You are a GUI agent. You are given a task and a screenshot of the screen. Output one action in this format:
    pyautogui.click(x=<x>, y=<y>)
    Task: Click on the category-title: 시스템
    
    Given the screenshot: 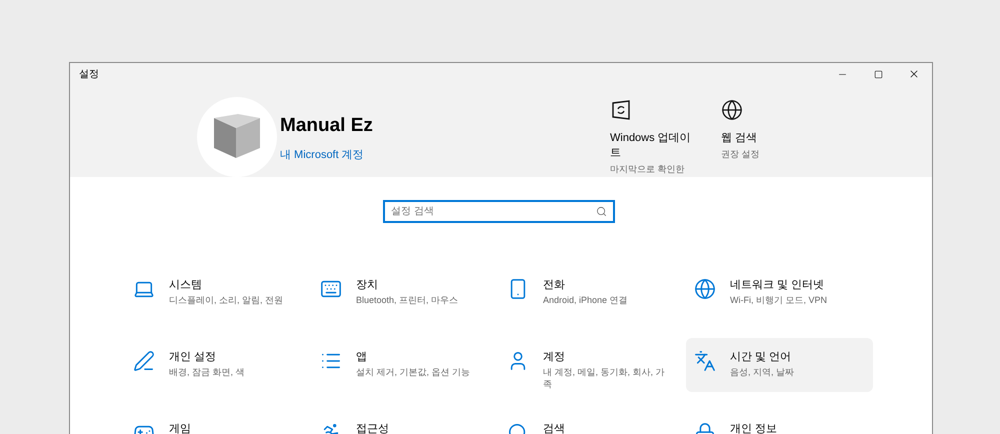 What is the action you would take?
    pyautogui.click(x=186, y=285)
    